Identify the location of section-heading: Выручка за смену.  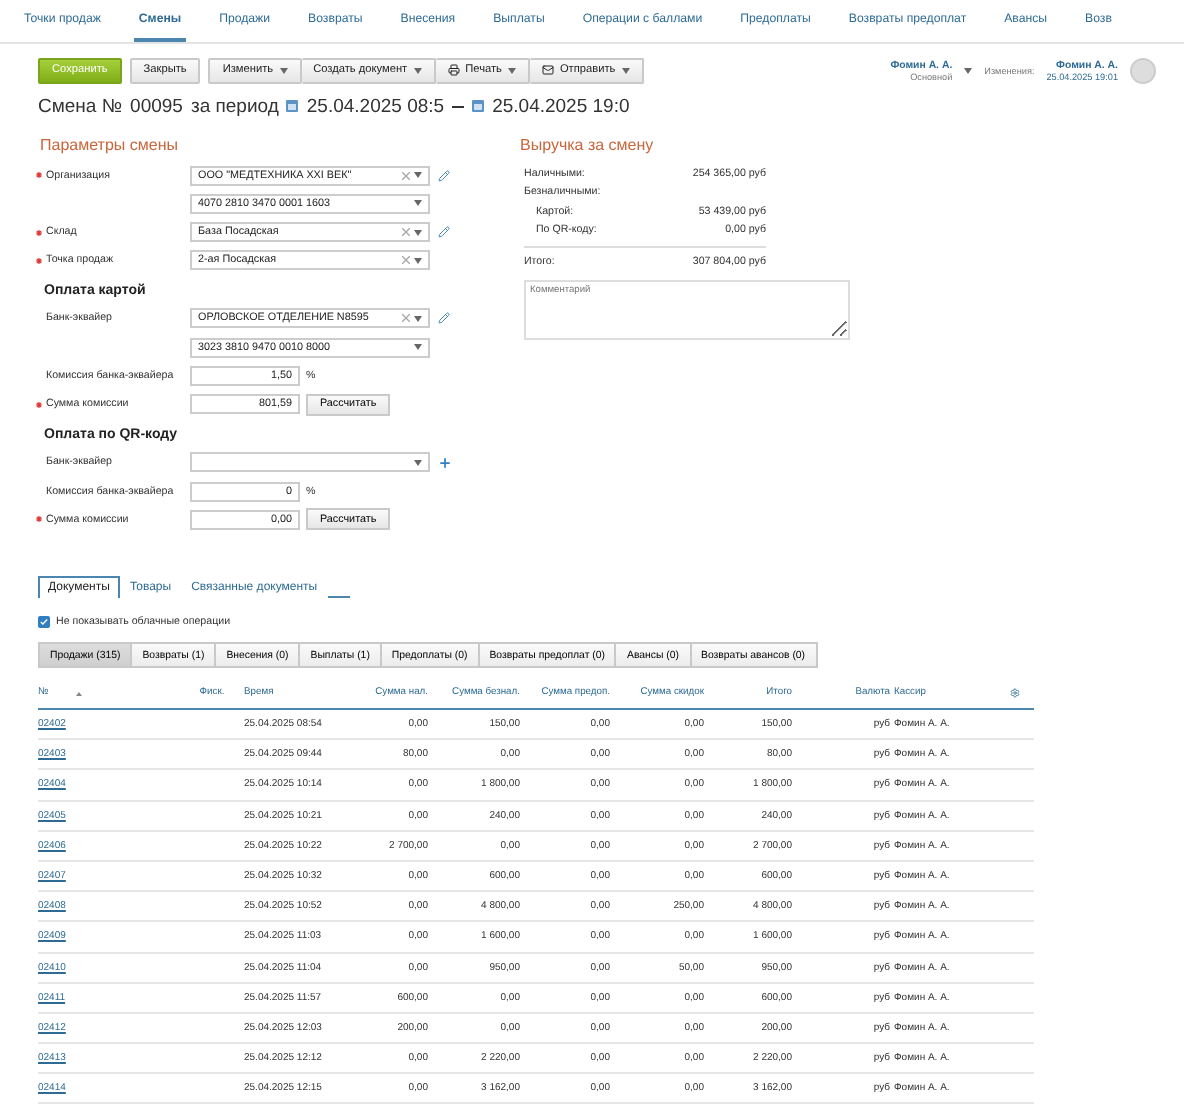
(588, 145).